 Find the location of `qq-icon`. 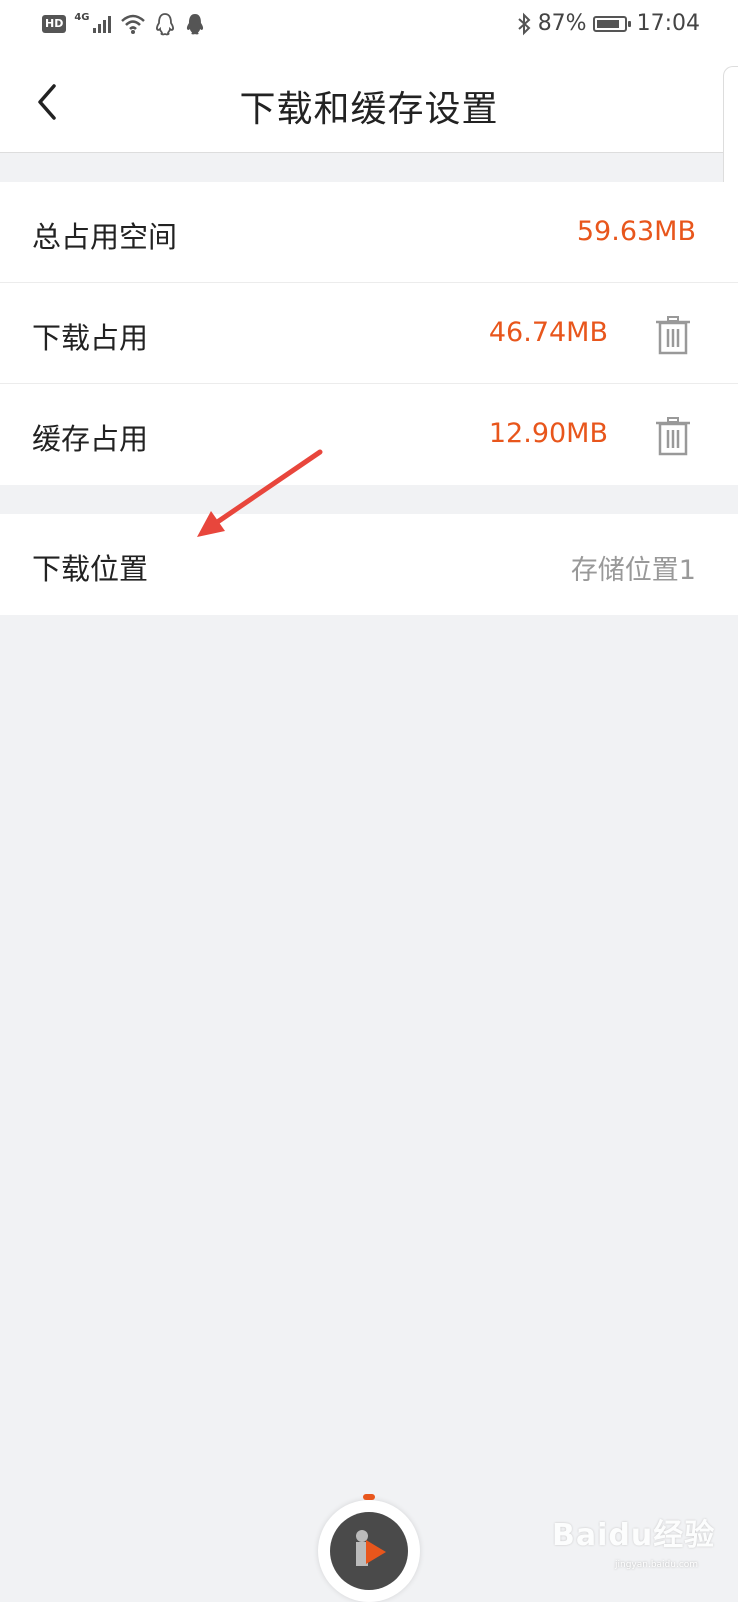

qq-icon is located at coordinates (194, 24).